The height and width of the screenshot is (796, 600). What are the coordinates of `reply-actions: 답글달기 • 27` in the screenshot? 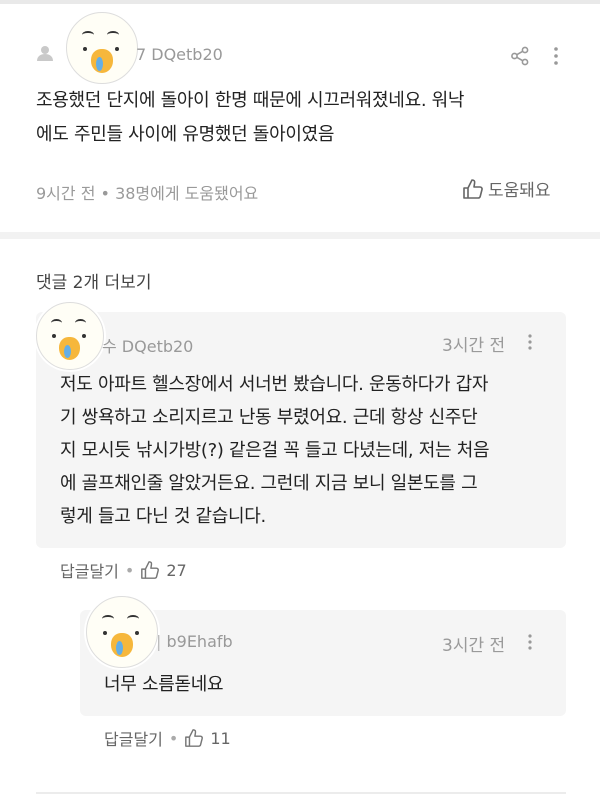 It's located at (123, 570).